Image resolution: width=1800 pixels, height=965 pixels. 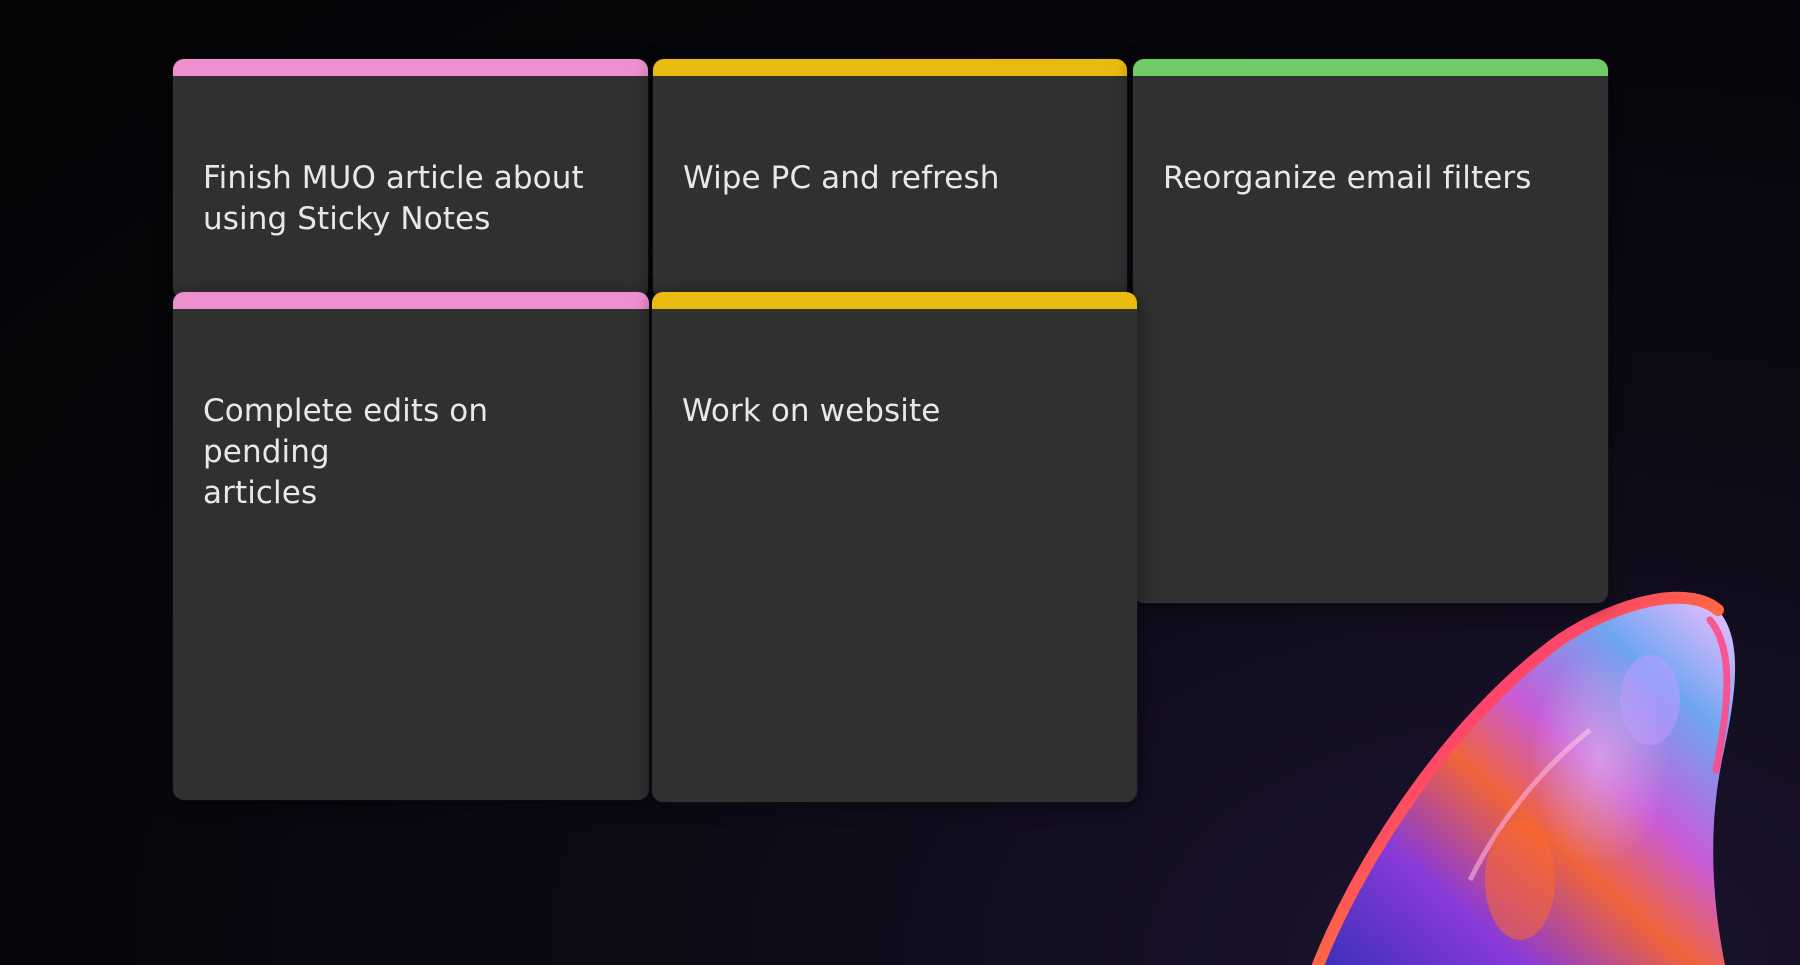 I want to click on sticky-note-3: Reorganize email filters, so click(x=1370, y=331).